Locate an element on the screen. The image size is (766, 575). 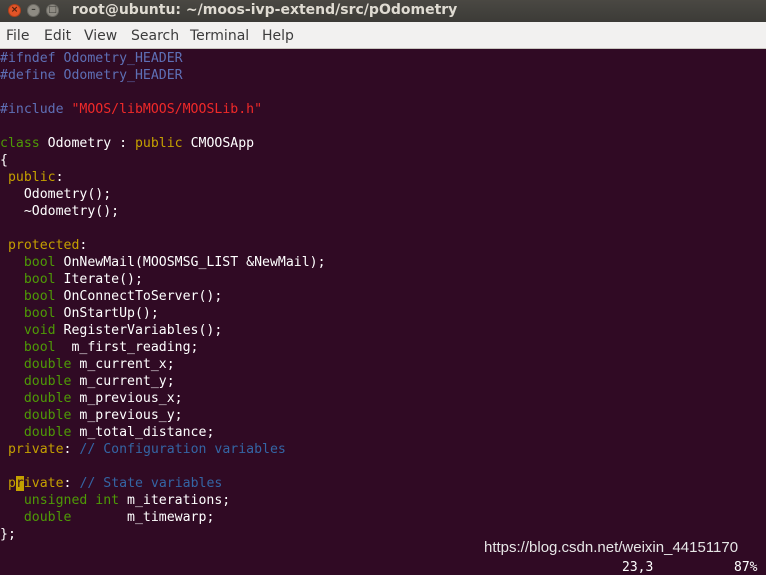
code-line: bool OnStartUp(); is located at coordinates (79, 313).